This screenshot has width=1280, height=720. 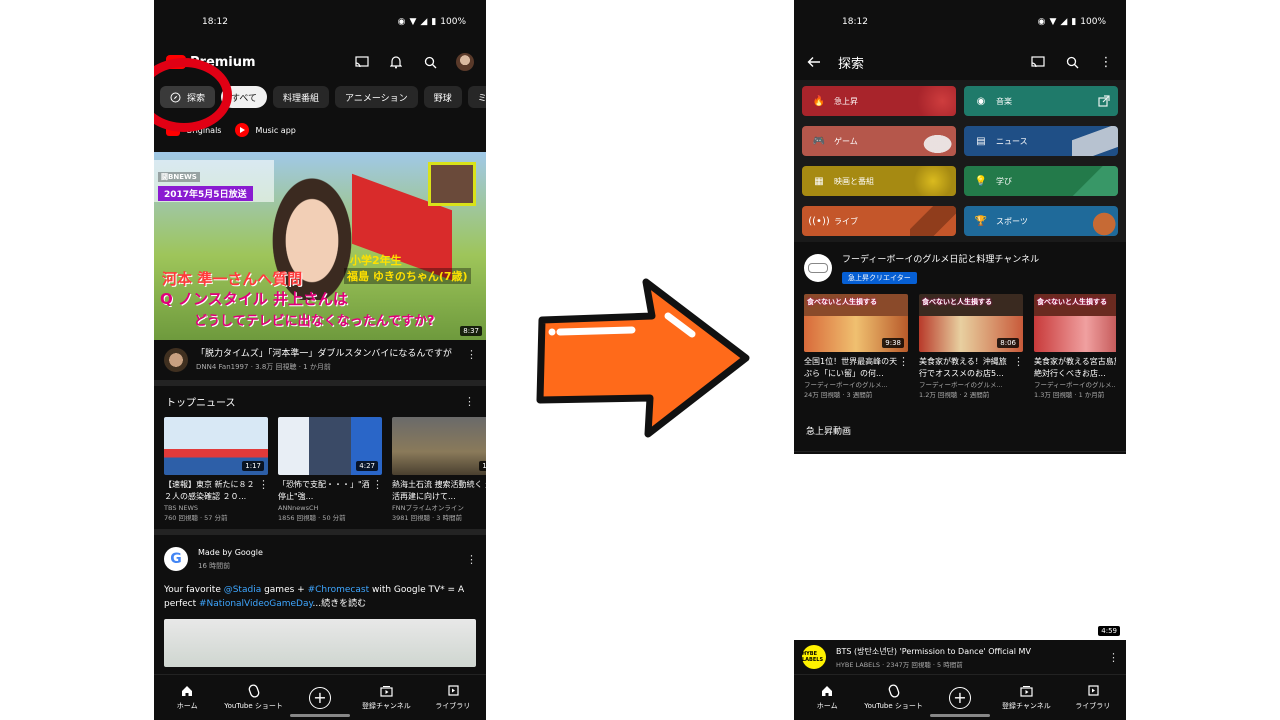 I want to click on gesture-bar, so click(x=320, y=715).